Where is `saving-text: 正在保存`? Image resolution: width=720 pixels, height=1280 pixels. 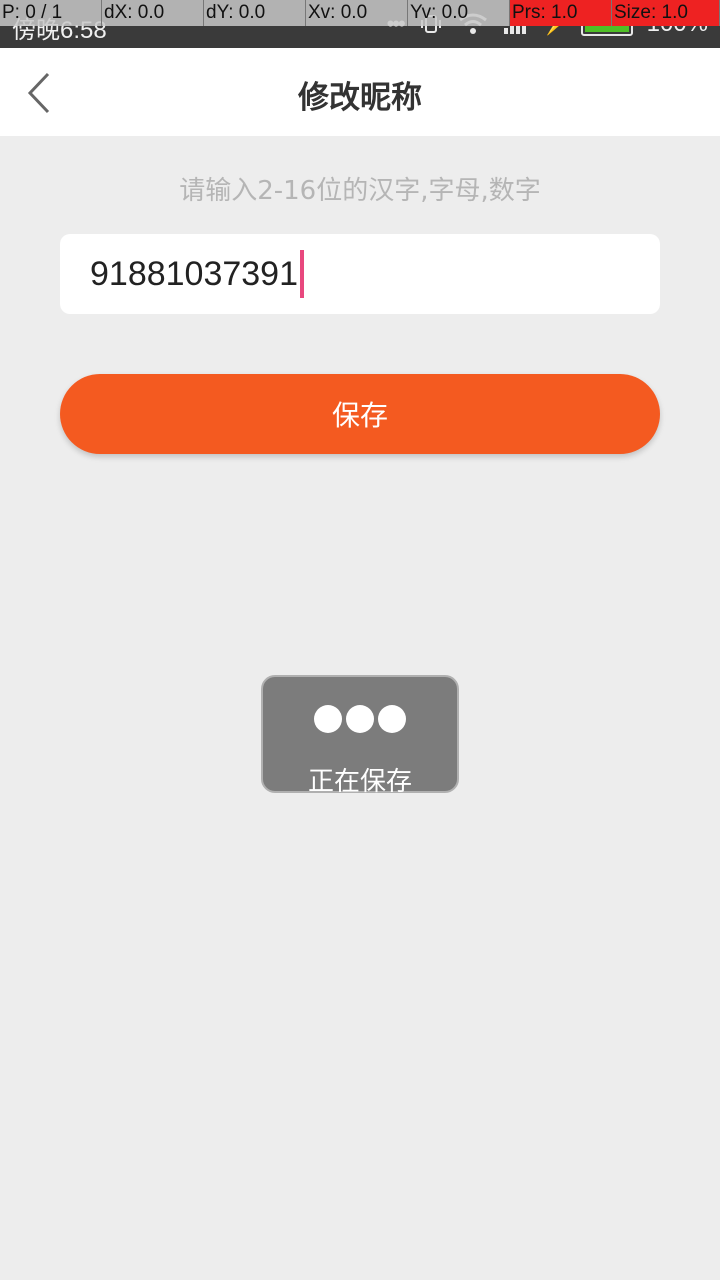 saving-text: 正在保存 is located at coordinates (359, 782).